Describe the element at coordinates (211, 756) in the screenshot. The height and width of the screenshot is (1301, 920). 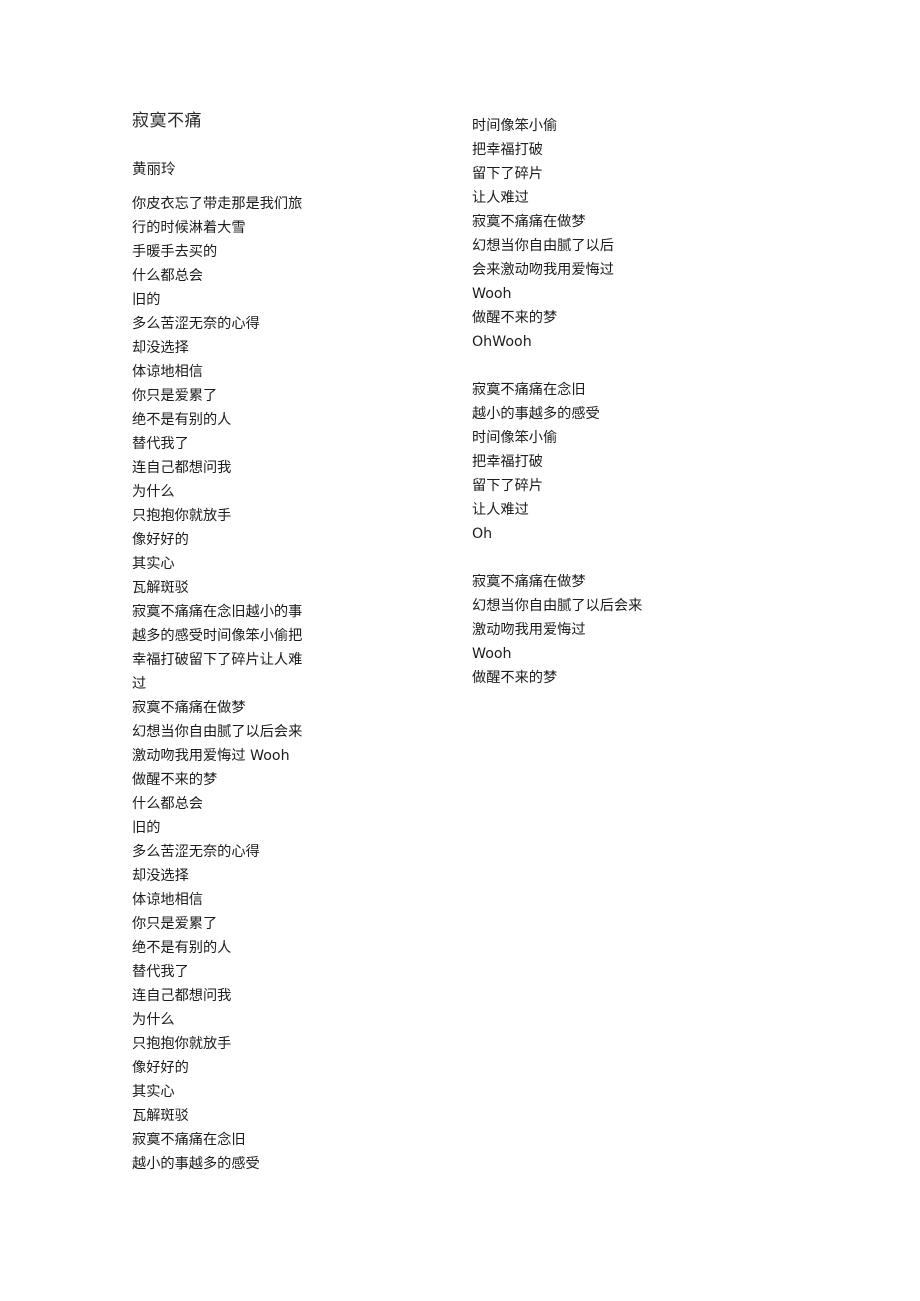
I see `lyric-line: 激动吻我用爱悔过 Wooh` at that location.